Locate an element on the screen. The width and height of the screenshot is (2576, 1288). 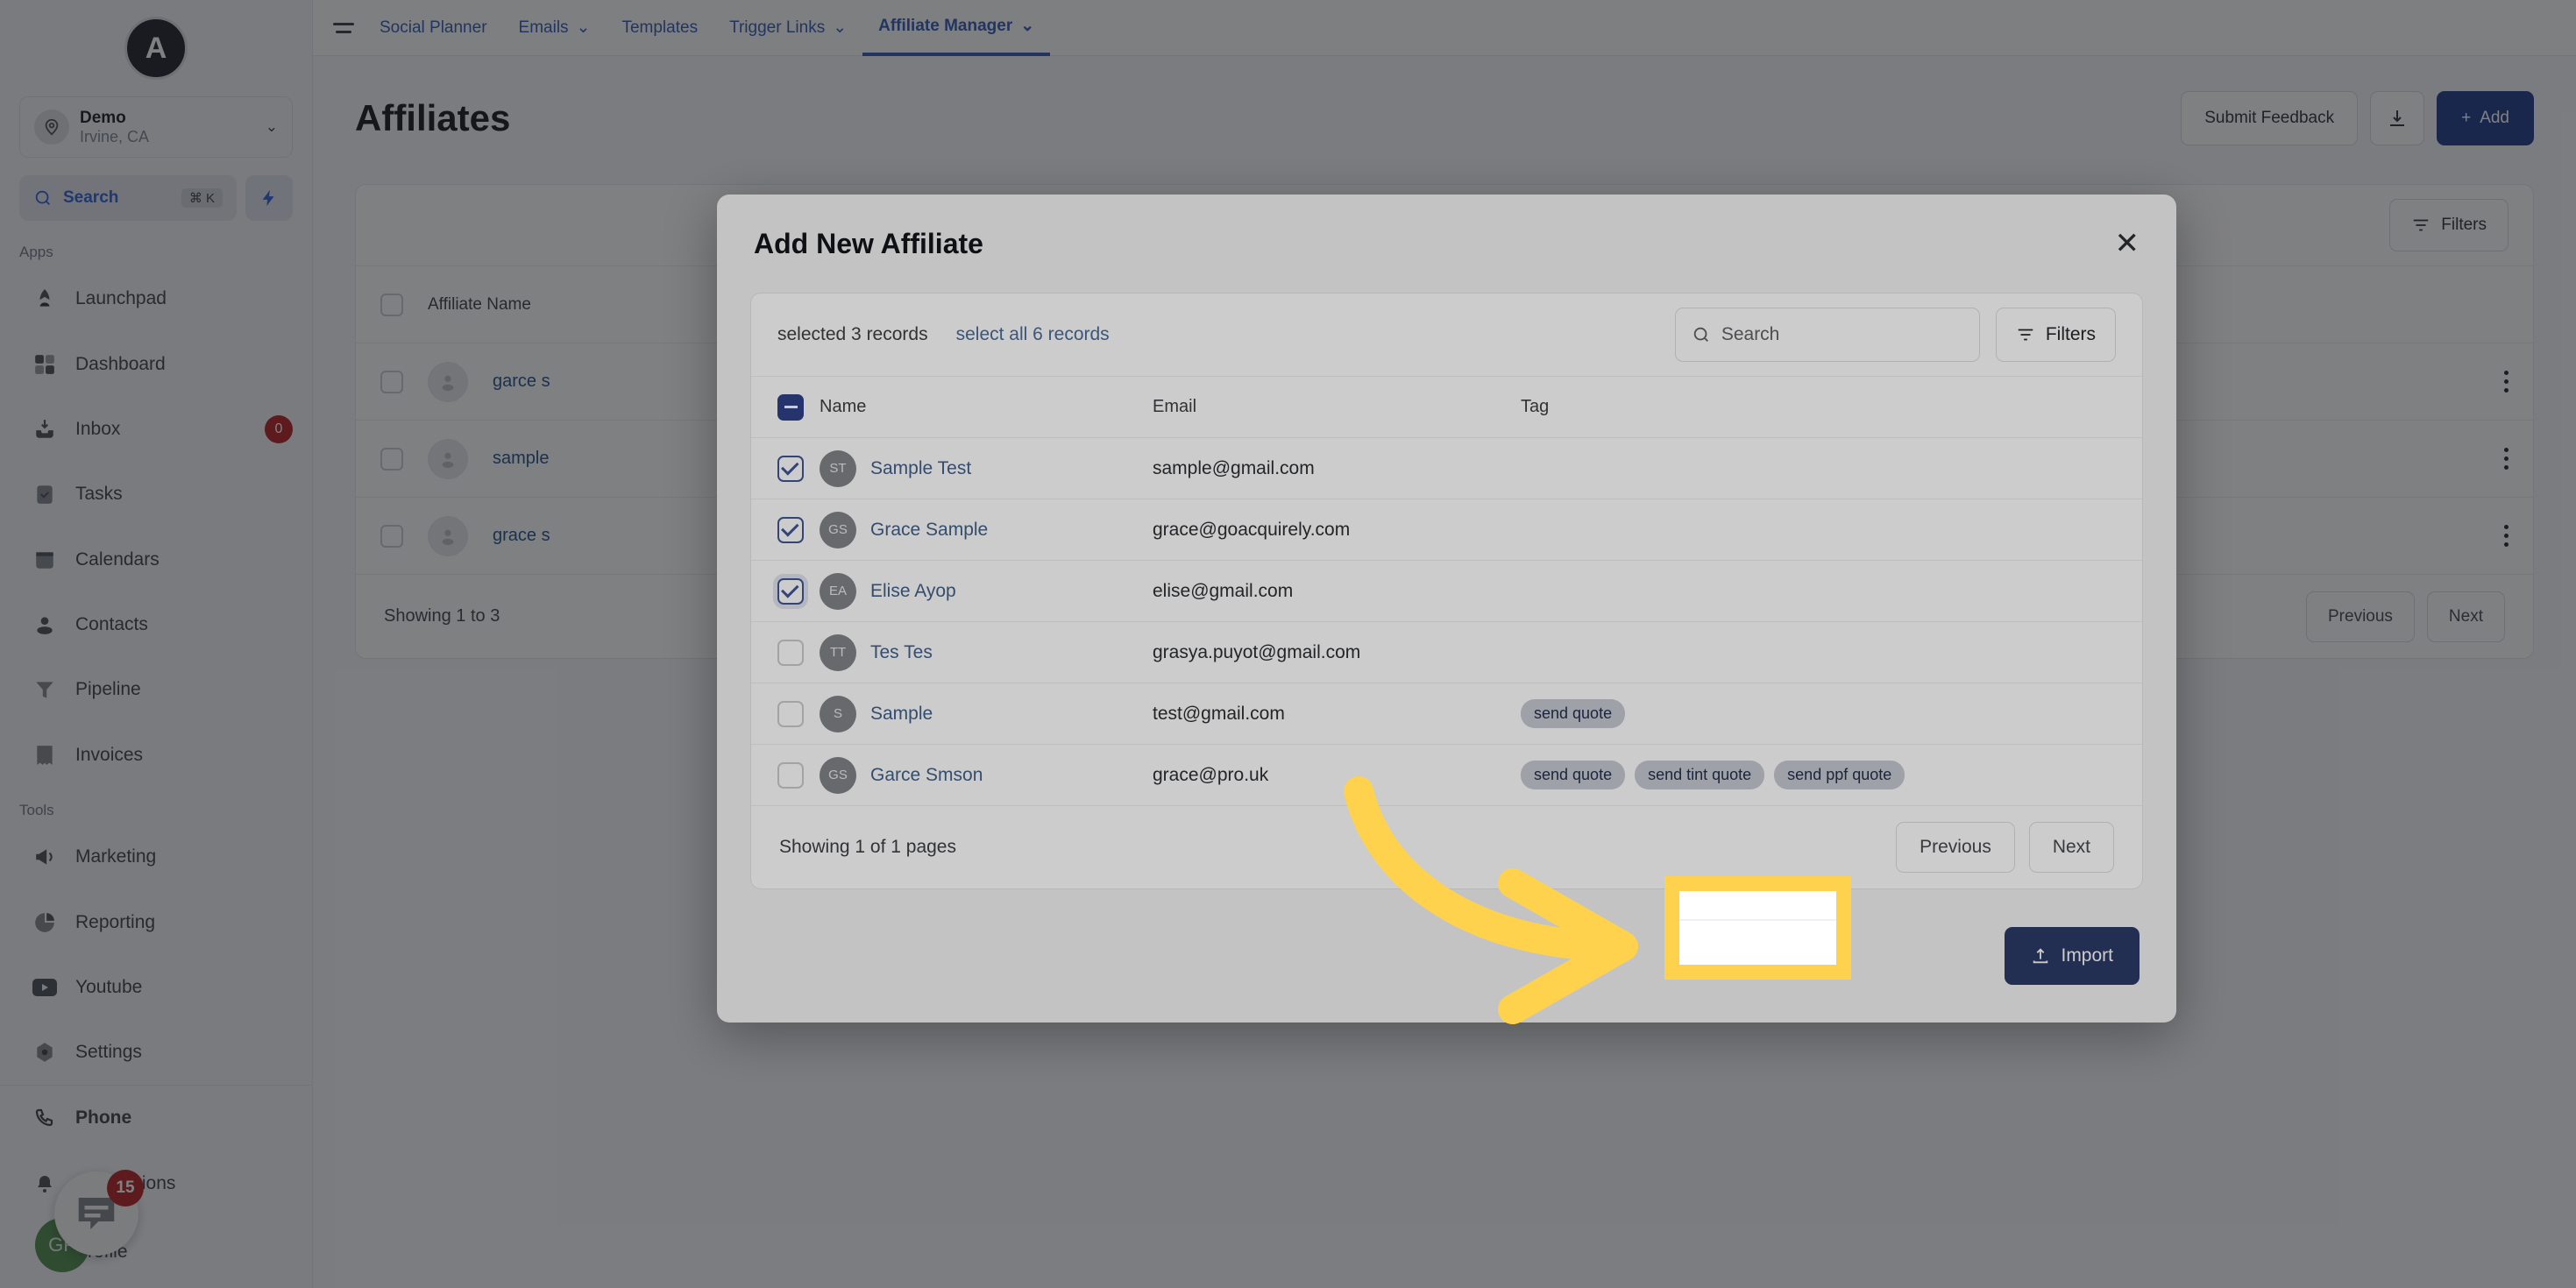
contact-name-link: Sample Test is located at coordinates (921, 468).